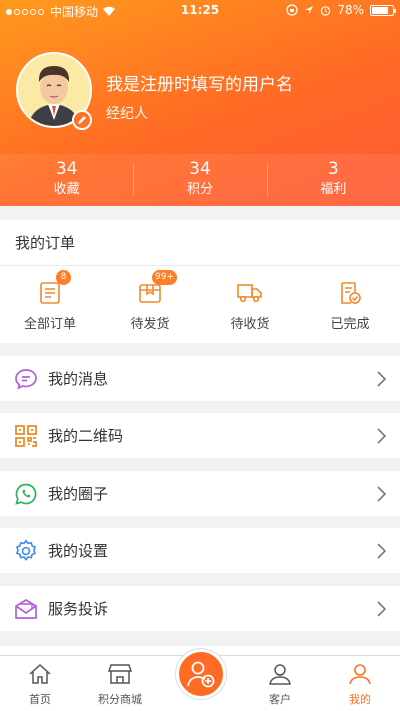  I want to click on truck-icon, so click(249, 293).